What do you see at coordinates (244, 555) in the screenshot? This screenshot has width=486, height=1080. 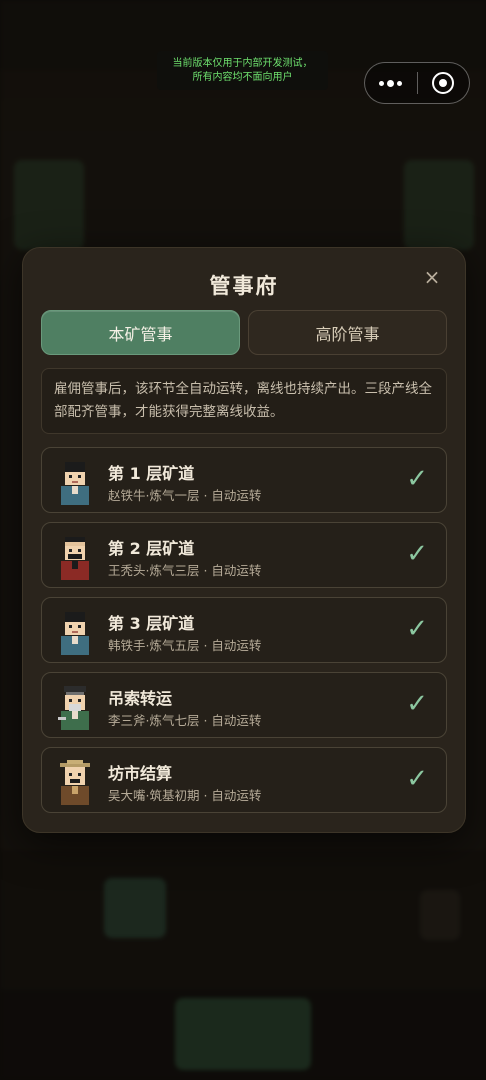 I see `list-item: 第 2 层矿道 王秃头·炼气三层 · 自动运转 ✓` at bounding box center [244, 555].